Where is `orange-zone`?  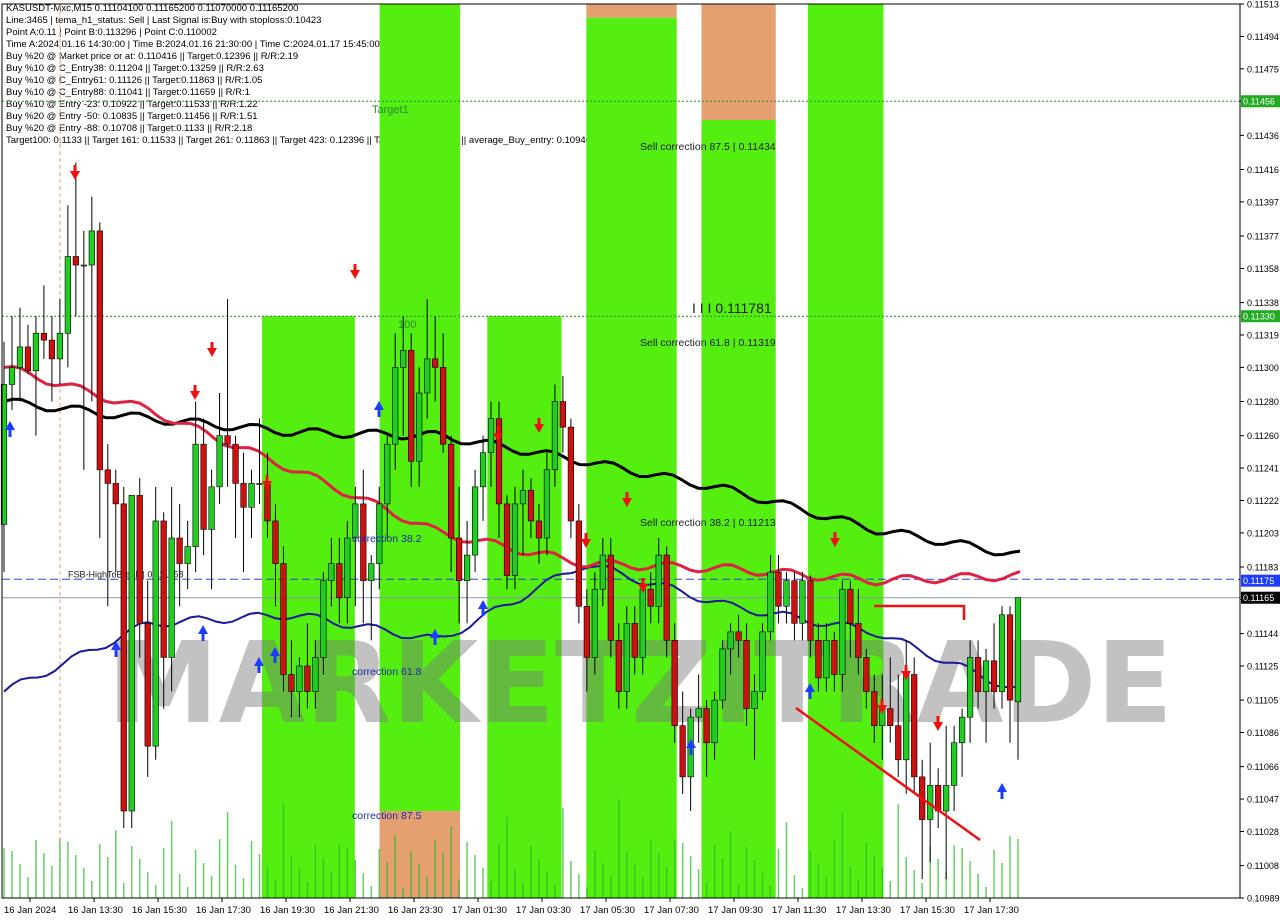 orange-zone is located at coordinates (631, 11).